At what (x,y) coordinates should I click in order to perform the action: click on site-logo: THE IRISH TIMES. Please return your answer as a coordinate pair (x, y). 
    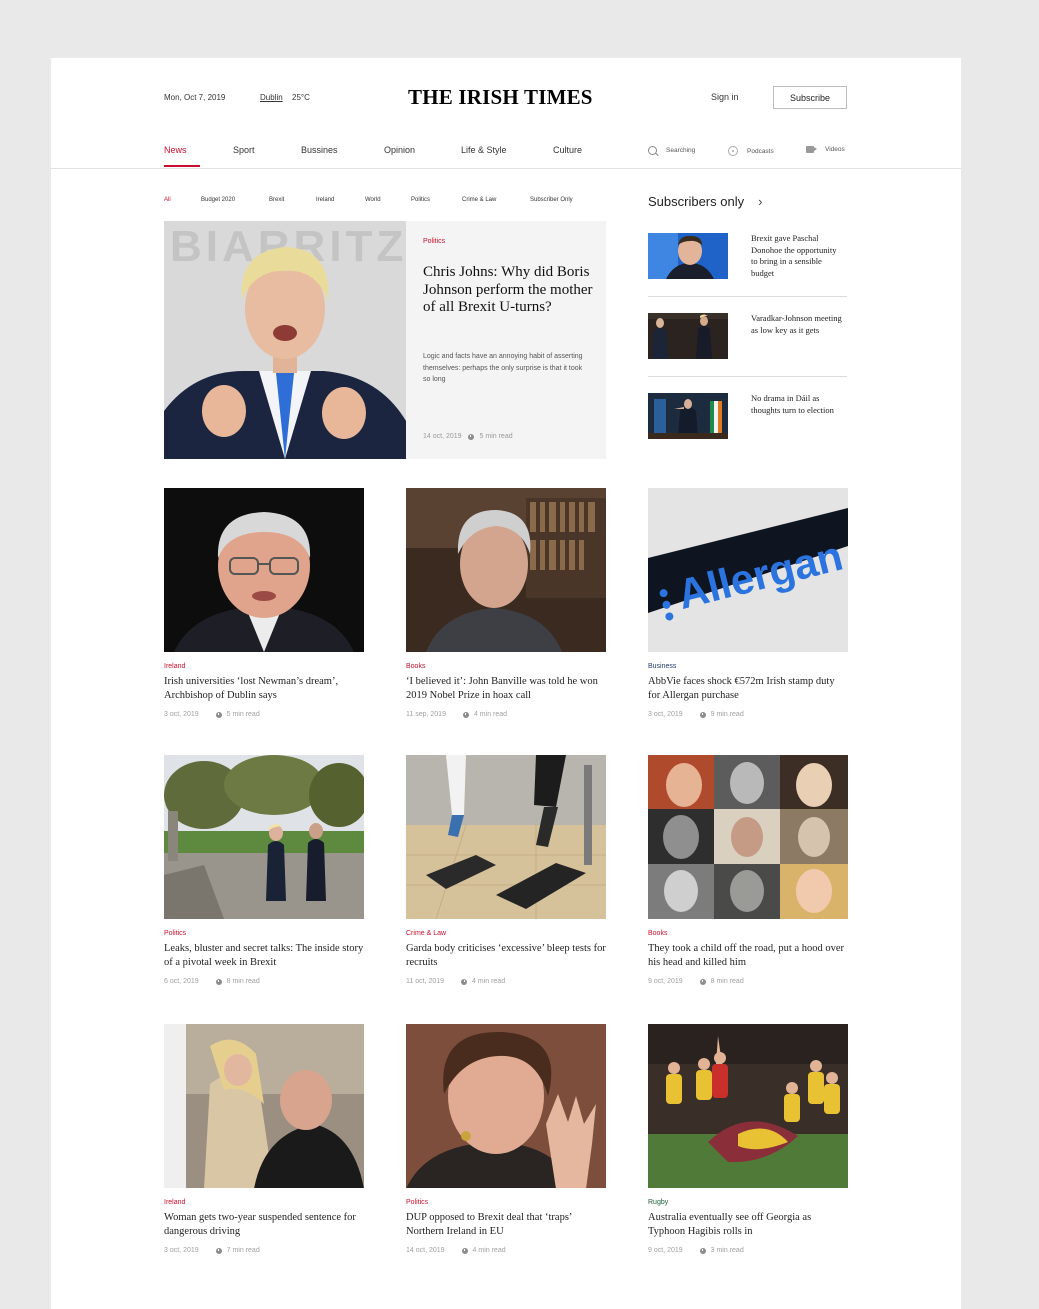
    Looking at the image, I should click on (500, 97).